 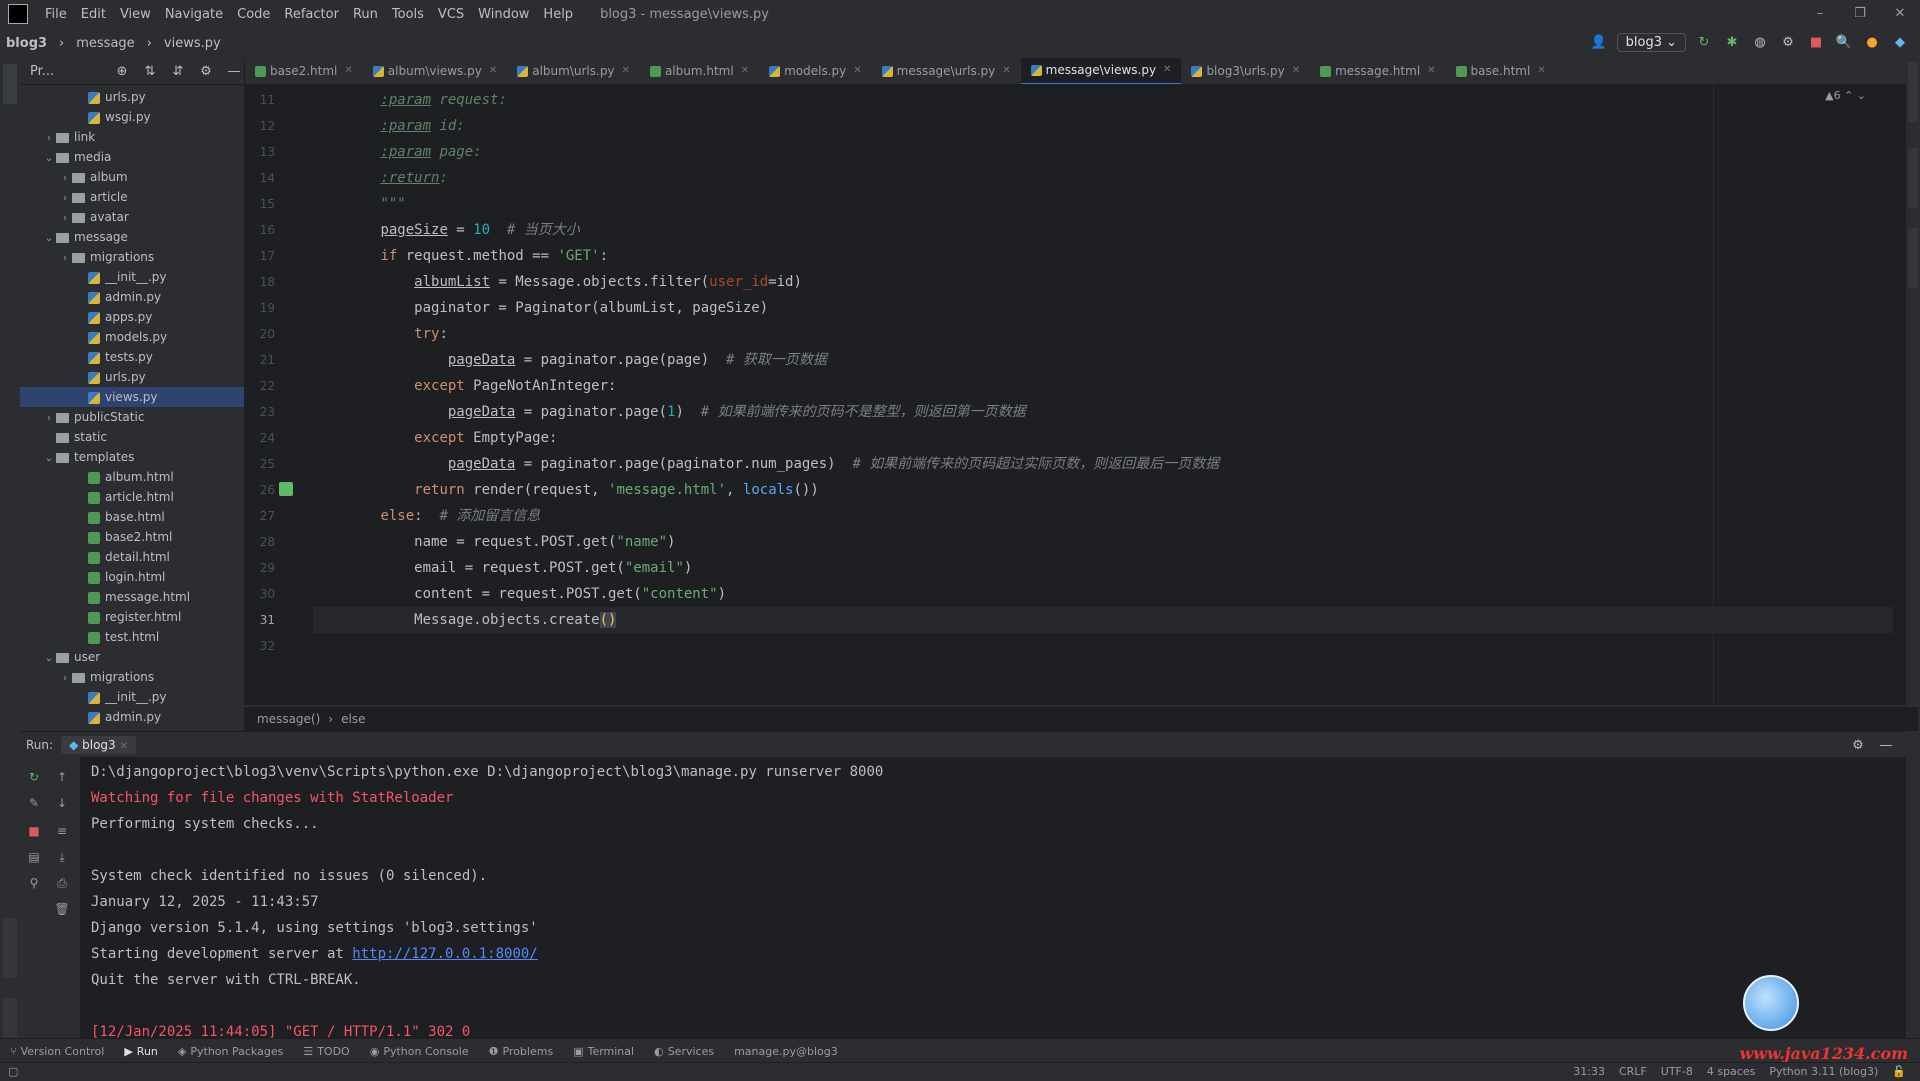 I want to click on code-line: pageData = paginator.page(page) # 获取一页数据, so click(x=570, y=360).